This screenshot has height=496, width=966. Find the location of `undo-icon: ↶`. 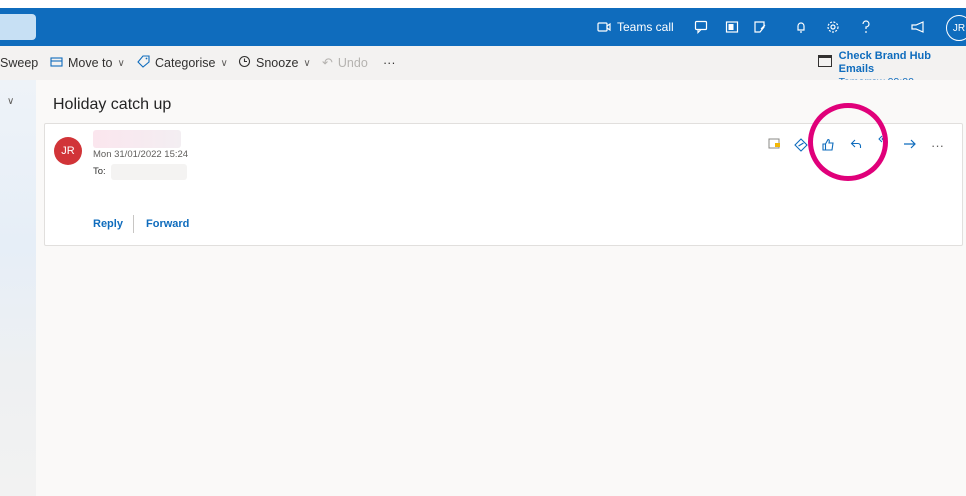

undo-icon: ↶ is located at coordinates (327, 62).